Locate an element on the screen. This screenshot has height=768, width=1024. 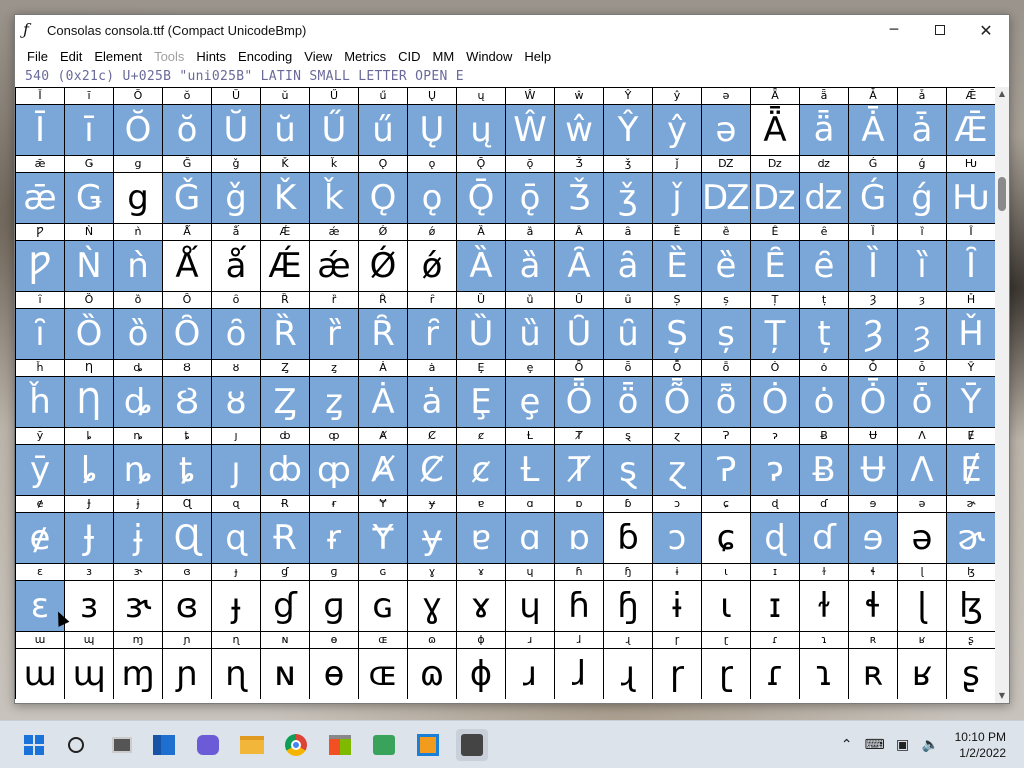
glyph-cell: ȎȎ is located at coordinates (187, 326).